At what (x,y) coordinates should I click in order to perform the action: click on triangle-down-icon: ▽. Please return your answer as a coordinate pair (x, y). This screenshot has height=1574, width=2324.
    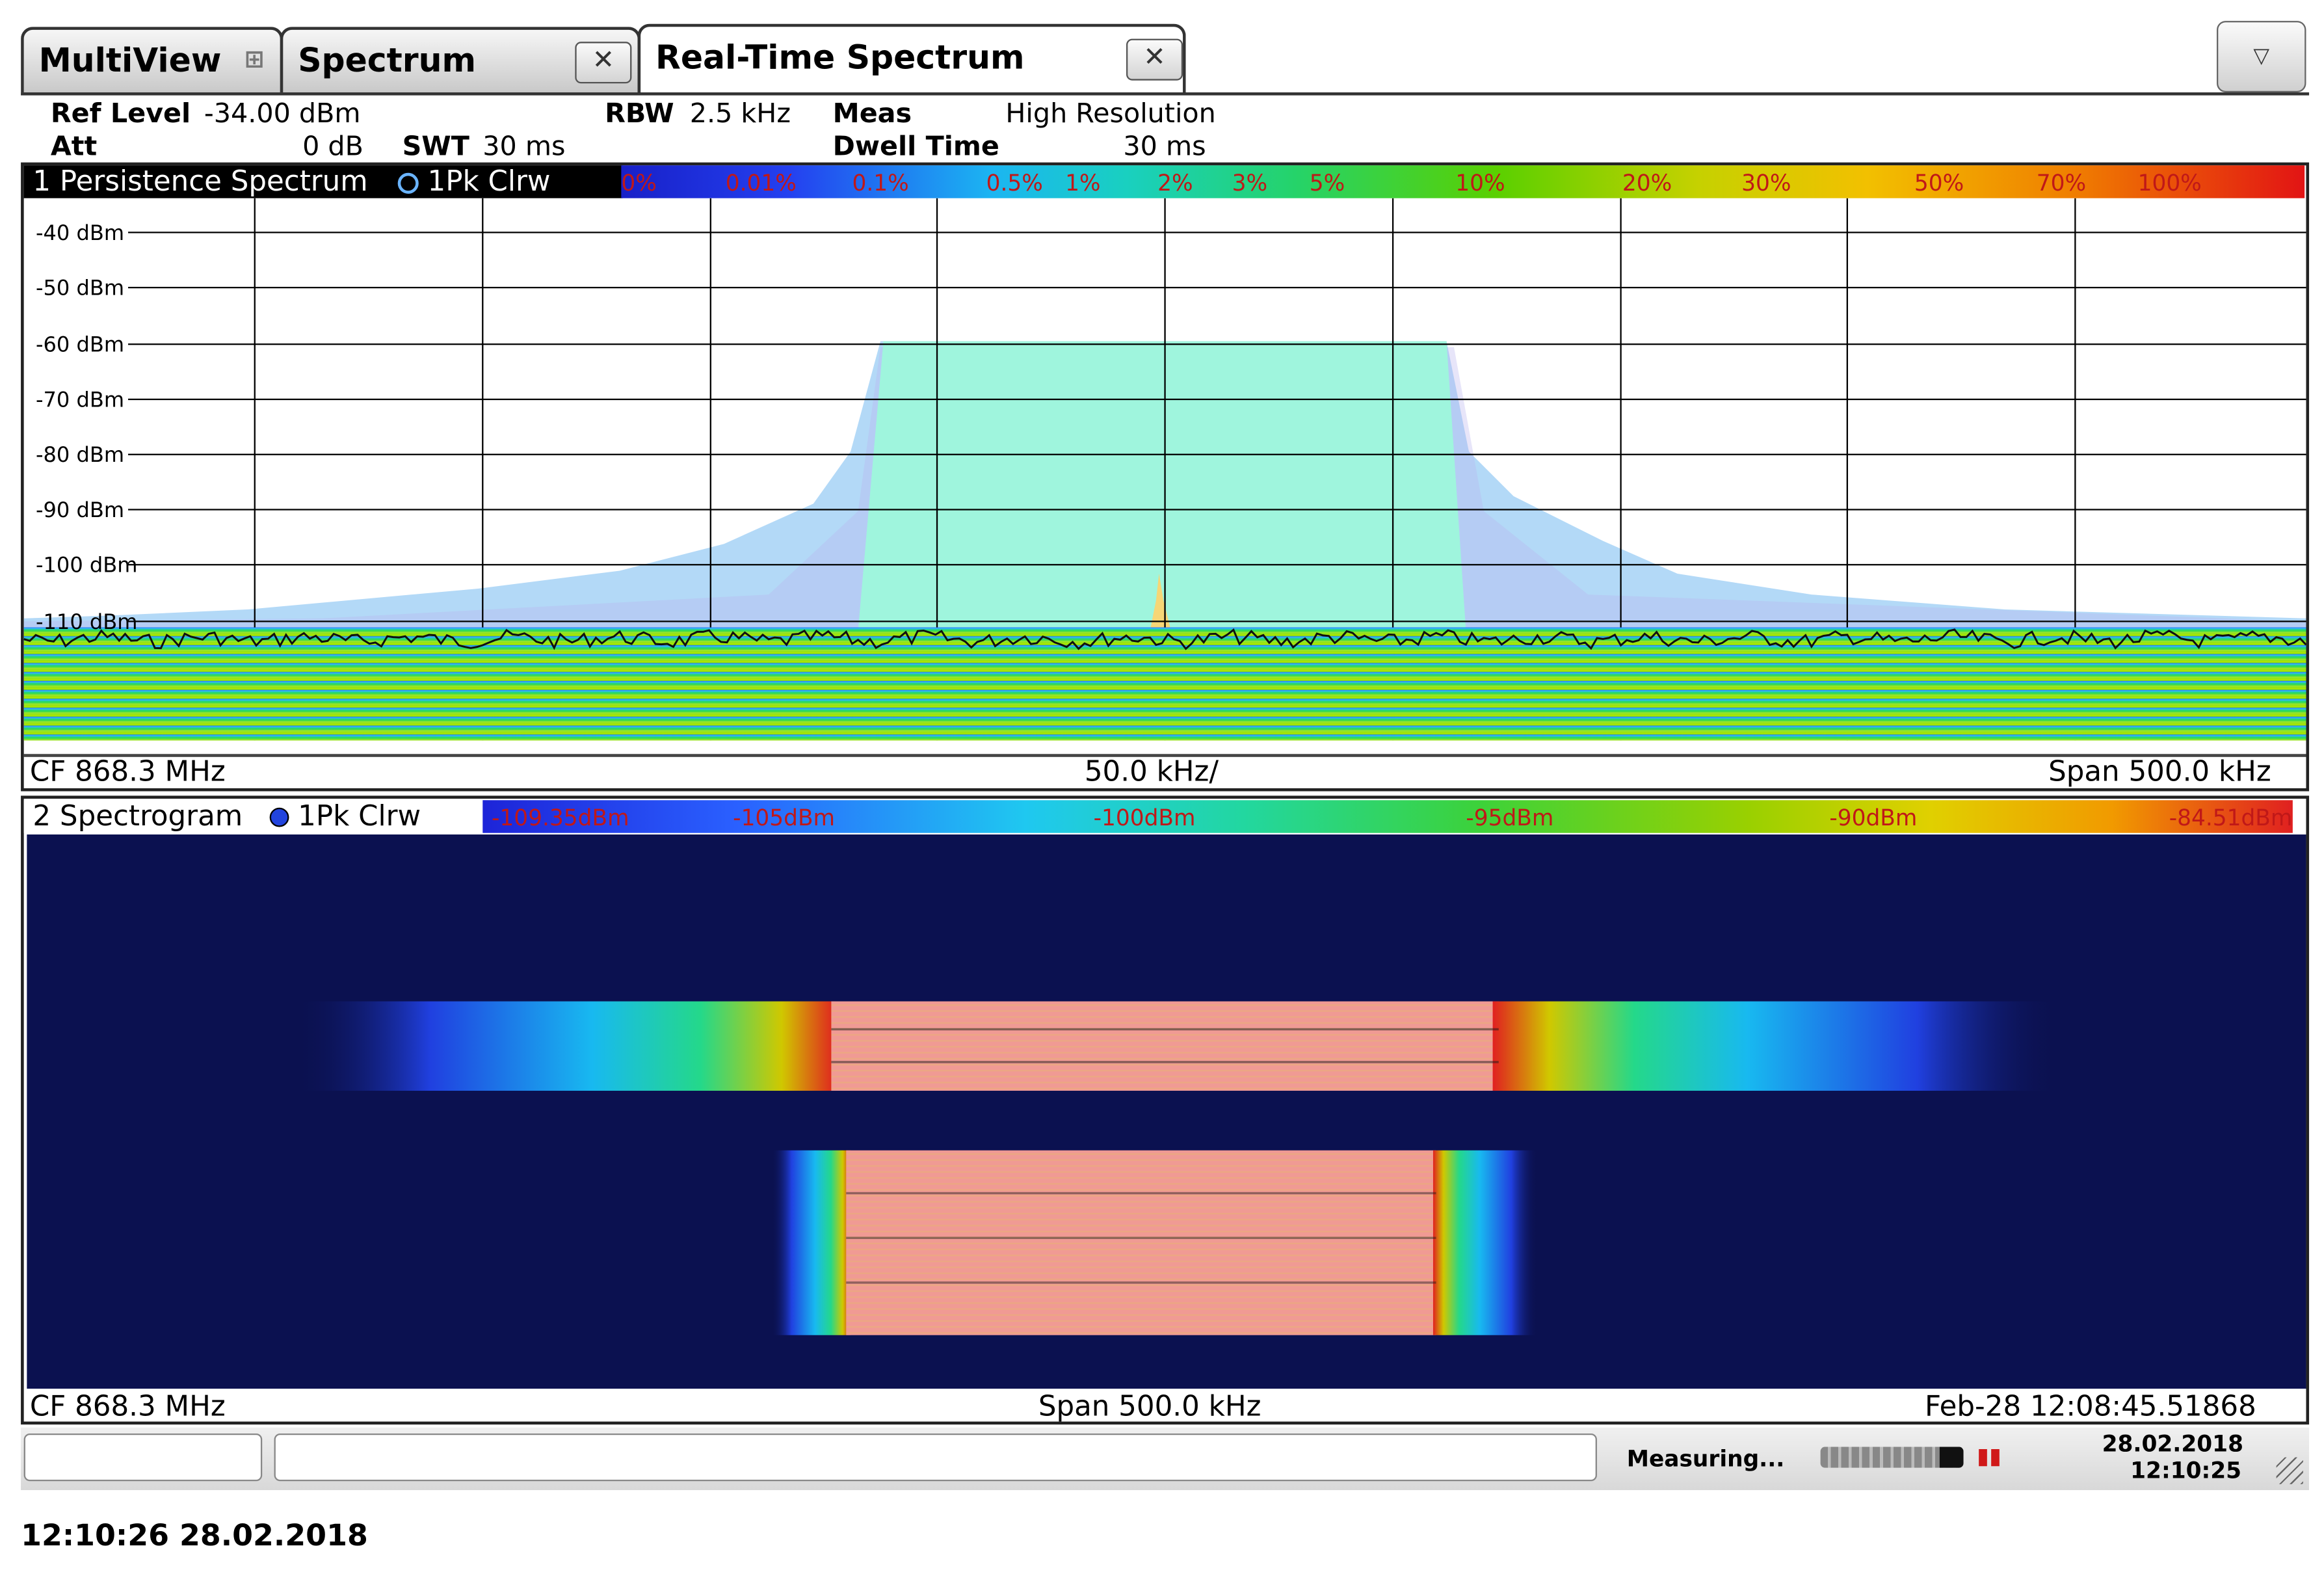
    Looking at the image, I should click on (2261, 56).